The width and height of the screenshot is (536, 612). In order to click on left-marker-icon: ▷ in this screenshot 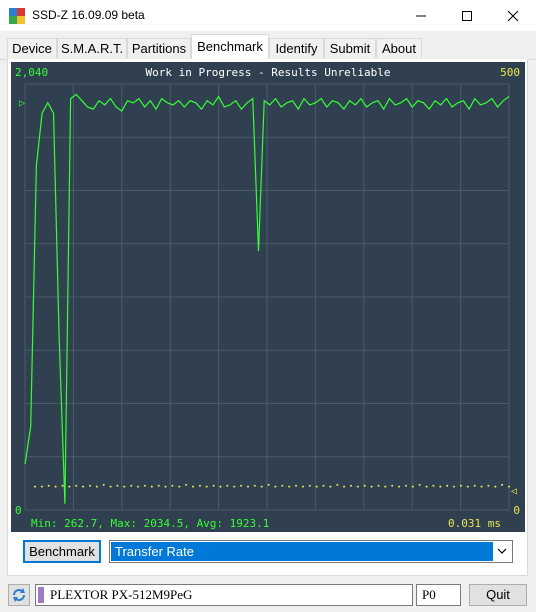, I will do `click(22, 103)`.